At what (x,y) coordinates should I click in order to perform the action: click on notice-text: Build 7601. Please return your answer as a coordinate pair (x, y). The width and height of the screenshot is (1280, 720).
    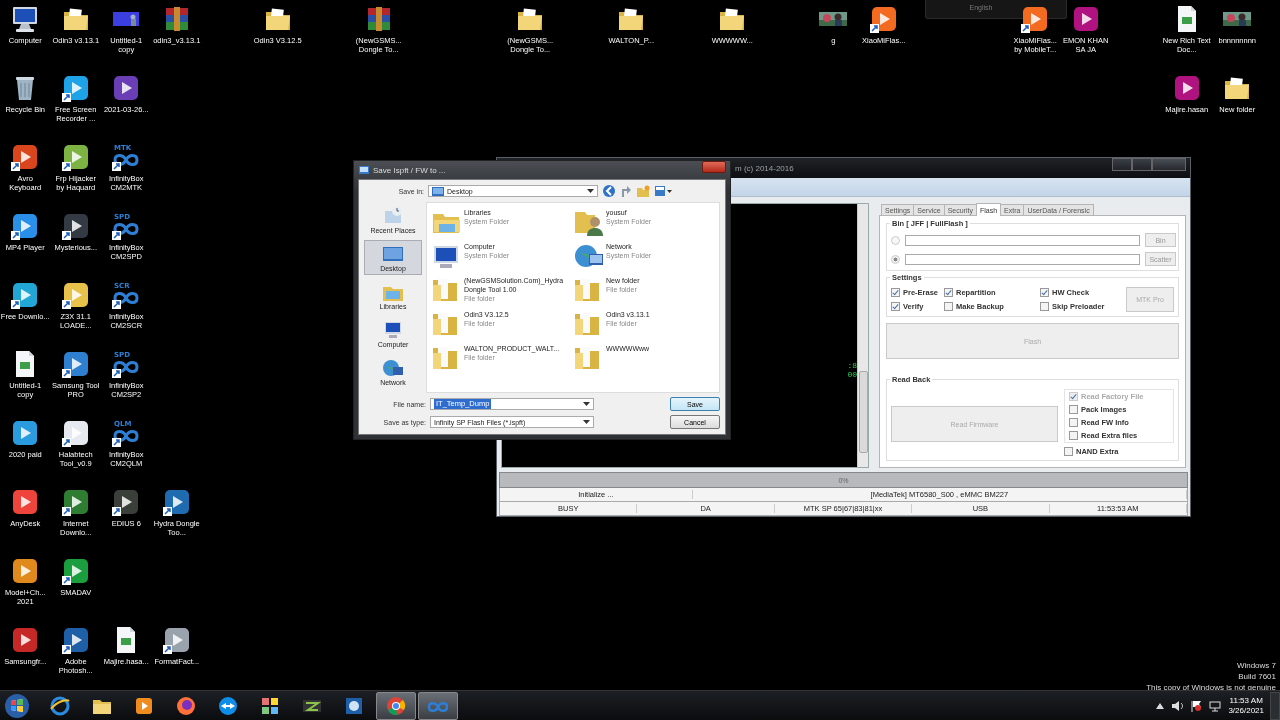
    Looking at the image, I should click on (1256, 676).